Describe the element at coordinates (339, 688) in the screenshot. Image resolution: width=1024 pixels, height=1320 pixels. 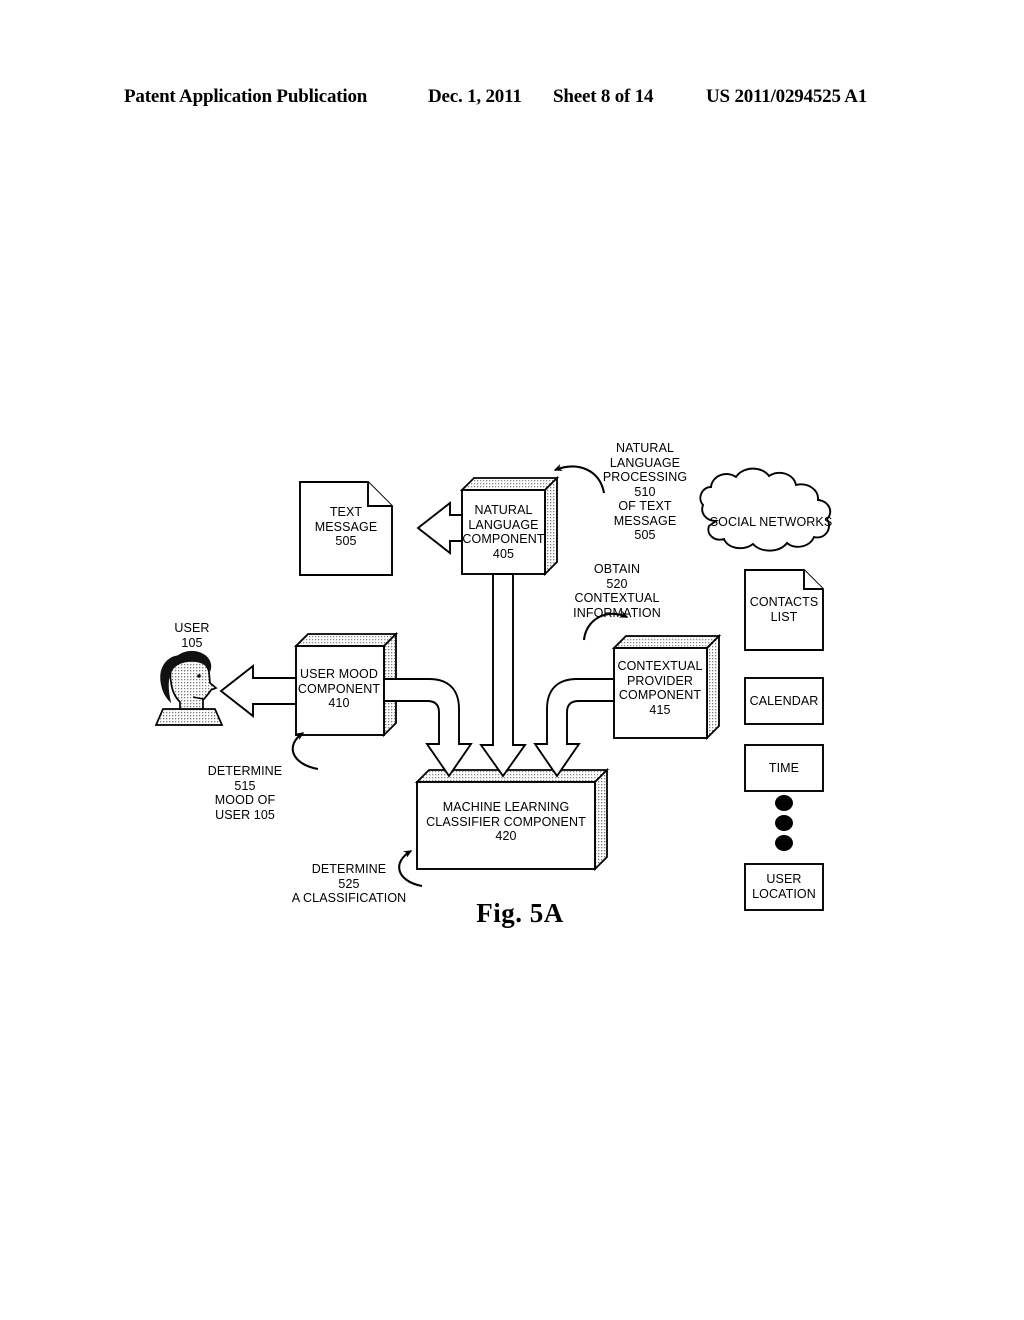
I see `user-mood-component-label: USER MOOD COMPONENT 410` at that location.